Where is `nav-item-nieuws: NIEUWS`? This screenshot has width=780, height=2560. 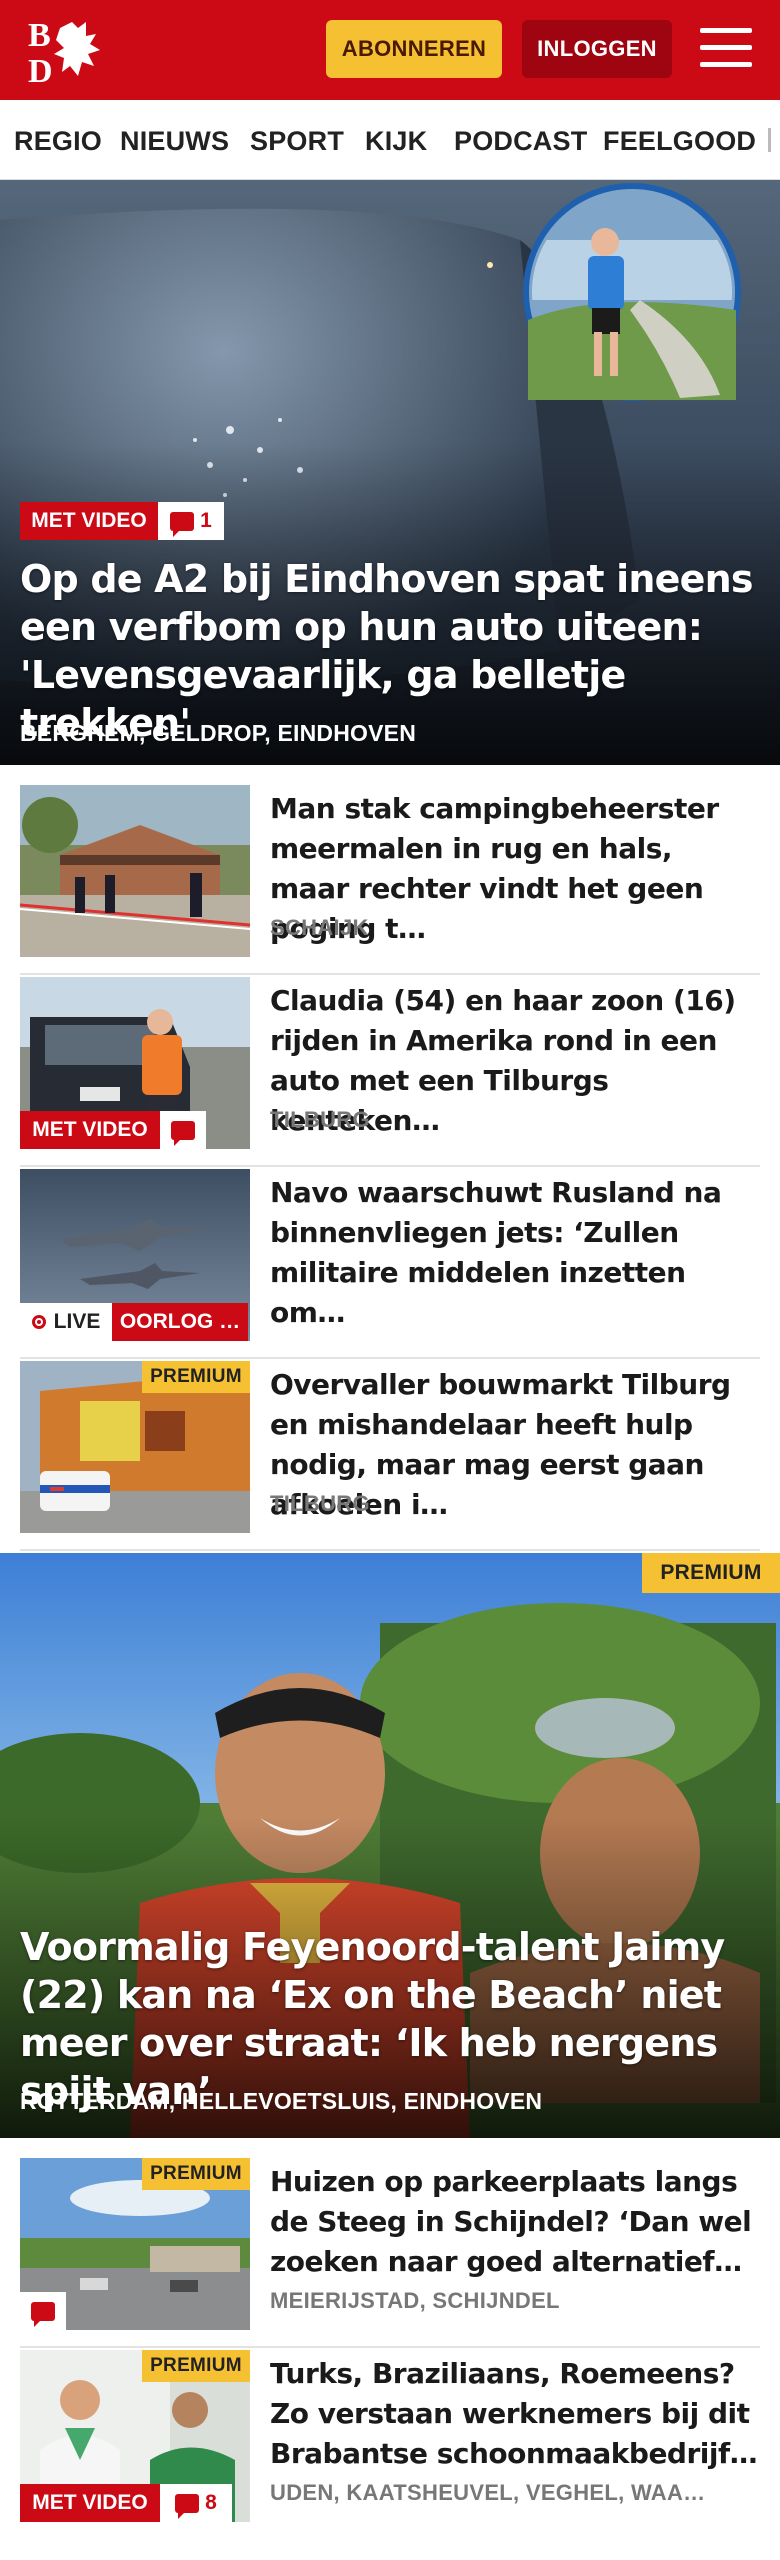 nav-item-nieuws: NIEUWS is located at coordinates (174, 141).